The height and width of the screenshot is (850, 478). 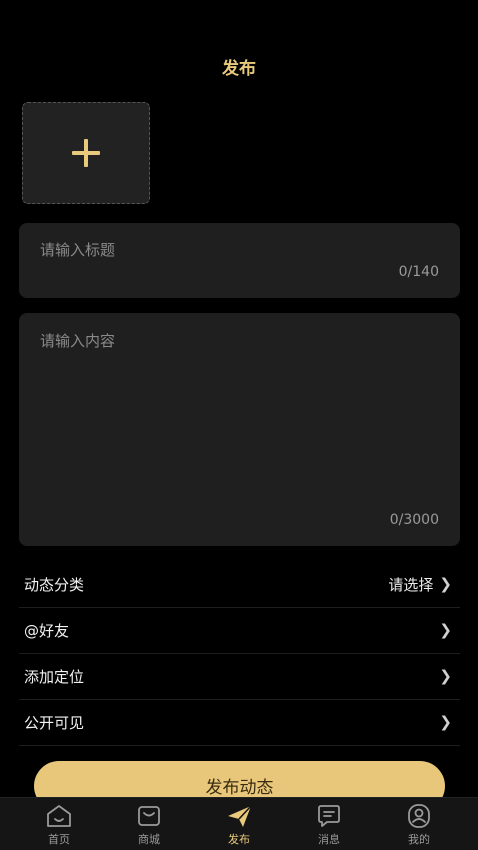 I want to click on tab-shop: 商城, so click(x=149, y=822).